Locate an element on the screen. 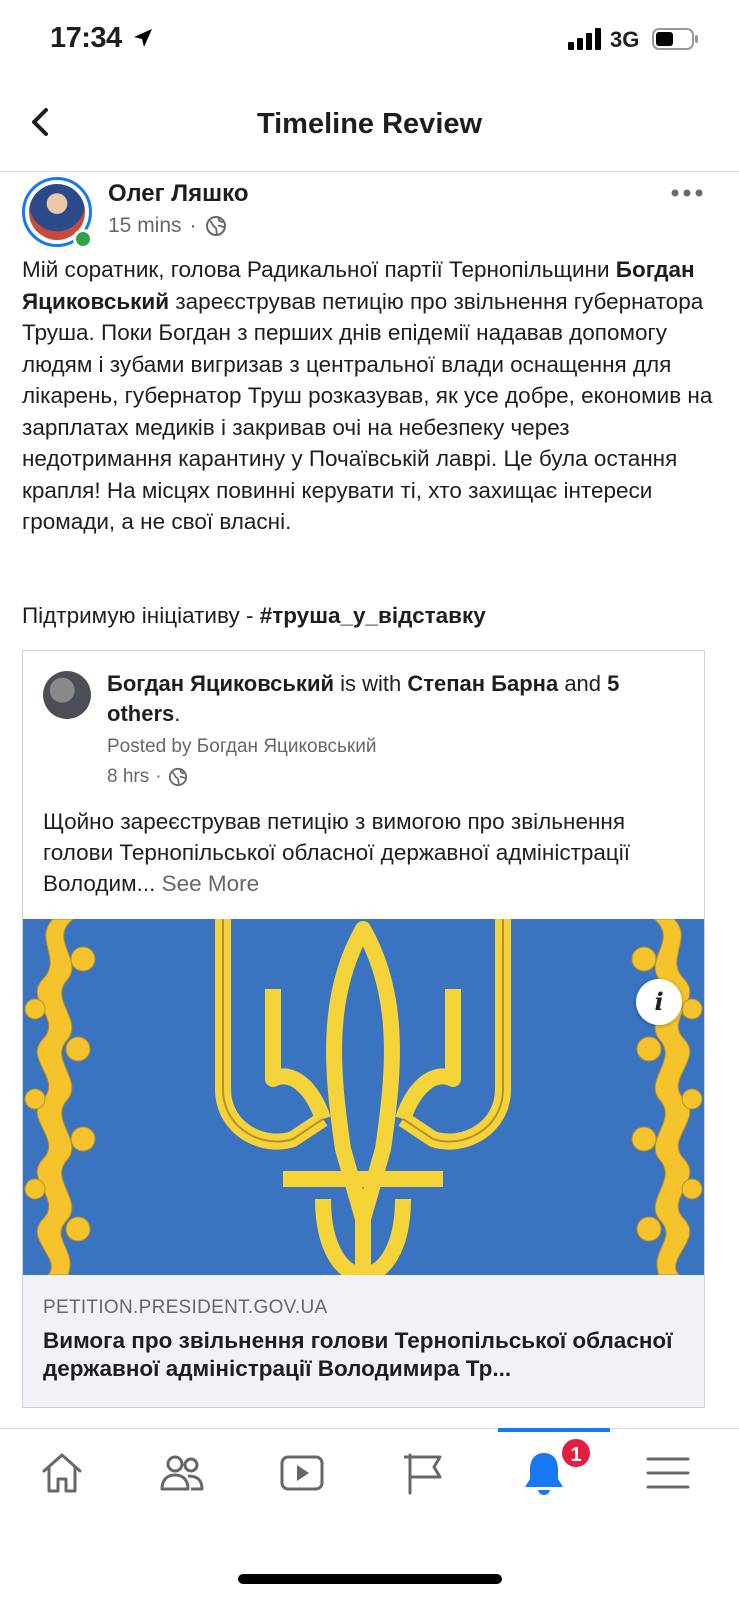 The height and width of the screenshot is (1600, 739). tab-home is located at coordinates (62, 1473).